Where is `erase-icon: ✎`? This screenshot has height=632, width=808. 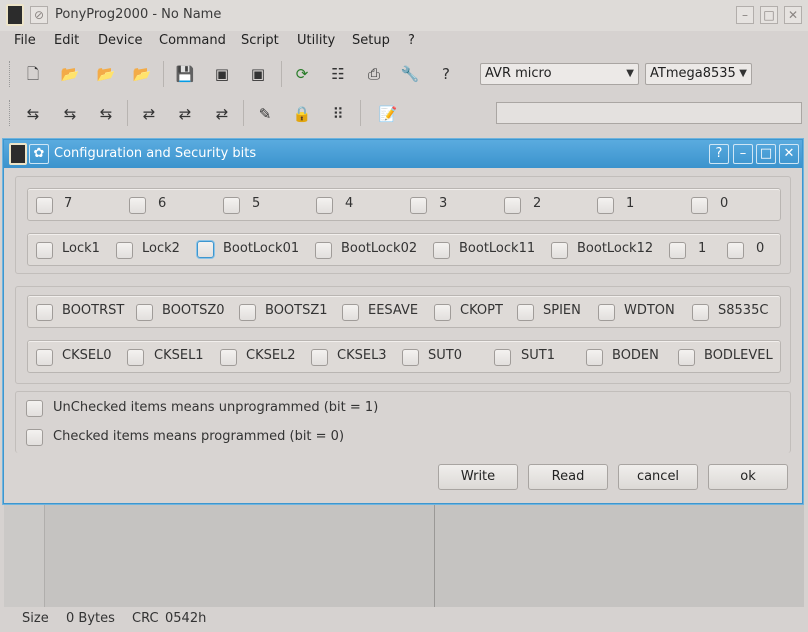
erase-icon: ✎ is located at coordinates (265, 114).